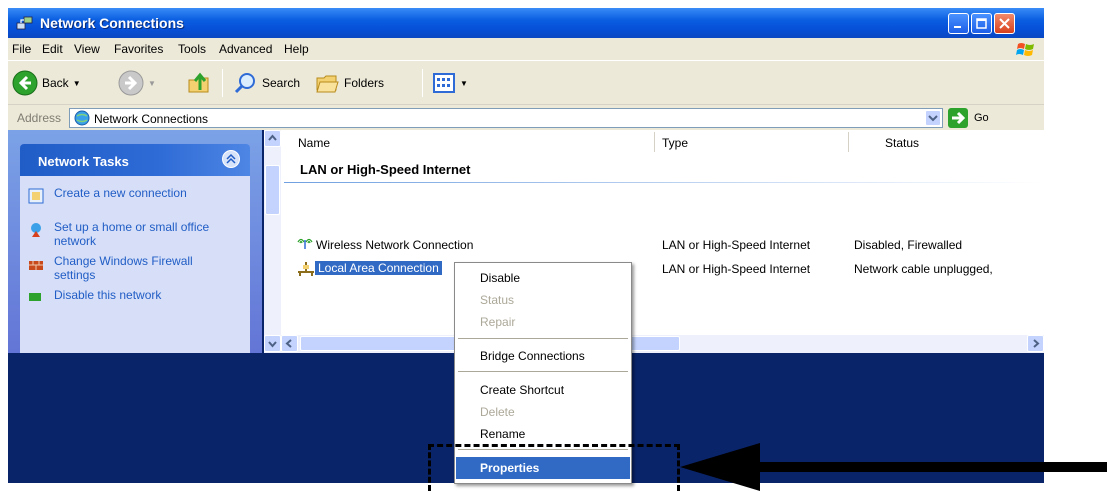 The width and height of the screenshot is (1107, 491). I want to click on up-folder-button, so click(199, 83).